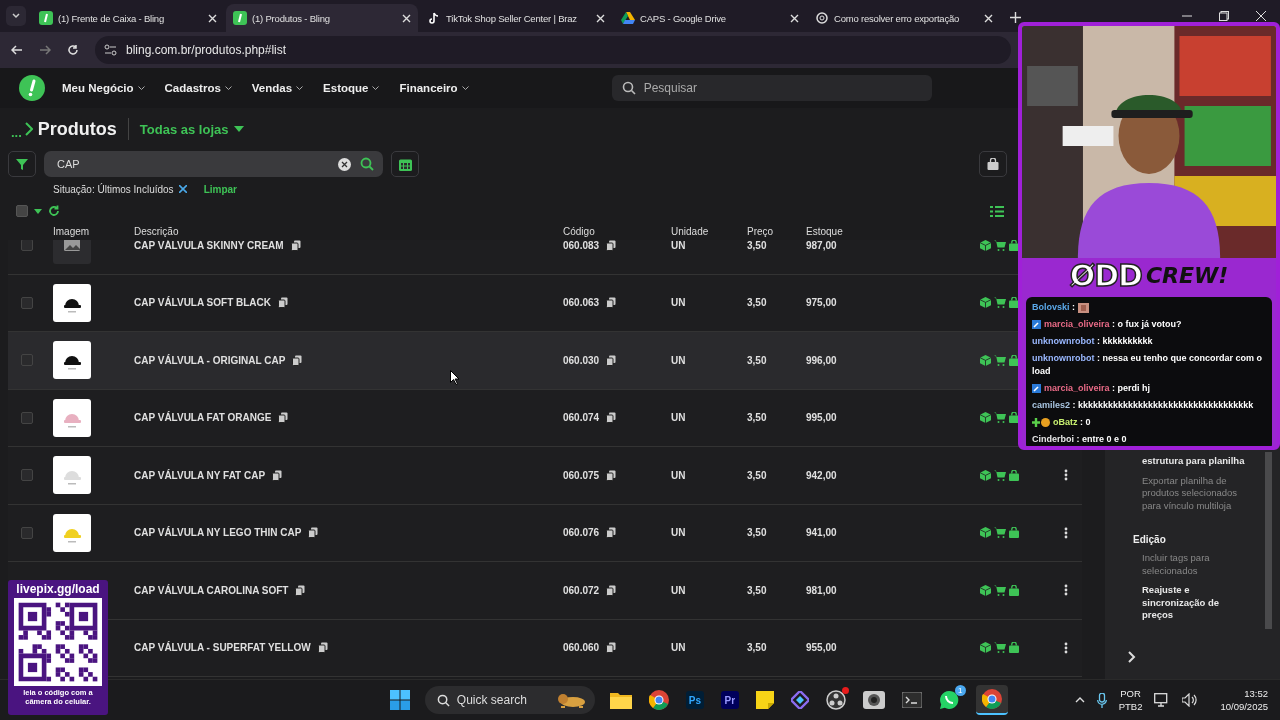  Describe the element at coordinates (821, 648) in the screenshot. I see `stock-cell: 955,00` at that location.